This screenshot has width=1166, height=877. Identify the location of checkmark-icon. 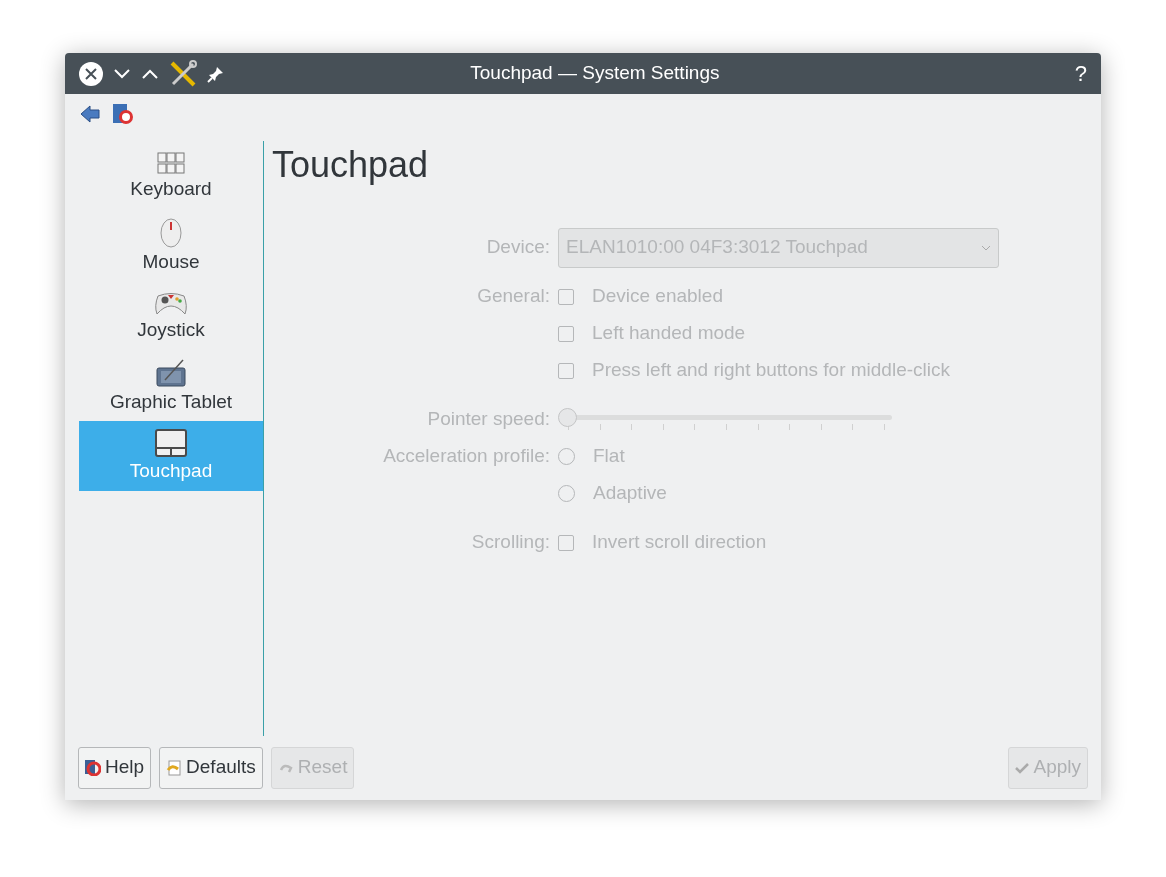
(1022, 767).